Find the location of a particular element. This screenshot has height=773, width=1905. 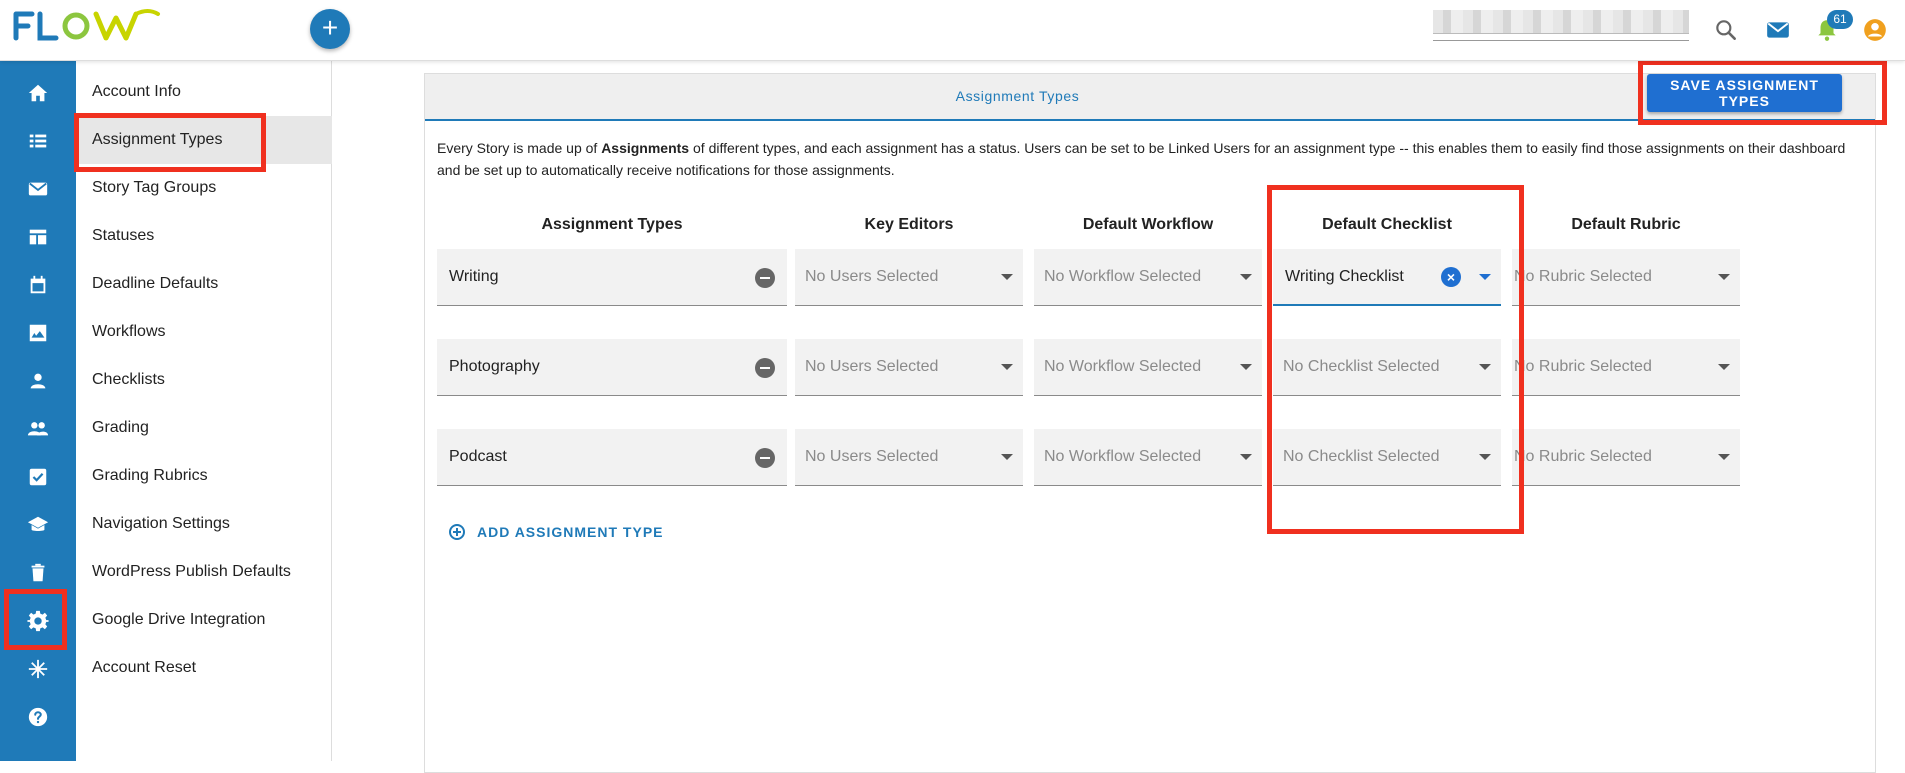

school-icon is located at coordinates (38, 523).